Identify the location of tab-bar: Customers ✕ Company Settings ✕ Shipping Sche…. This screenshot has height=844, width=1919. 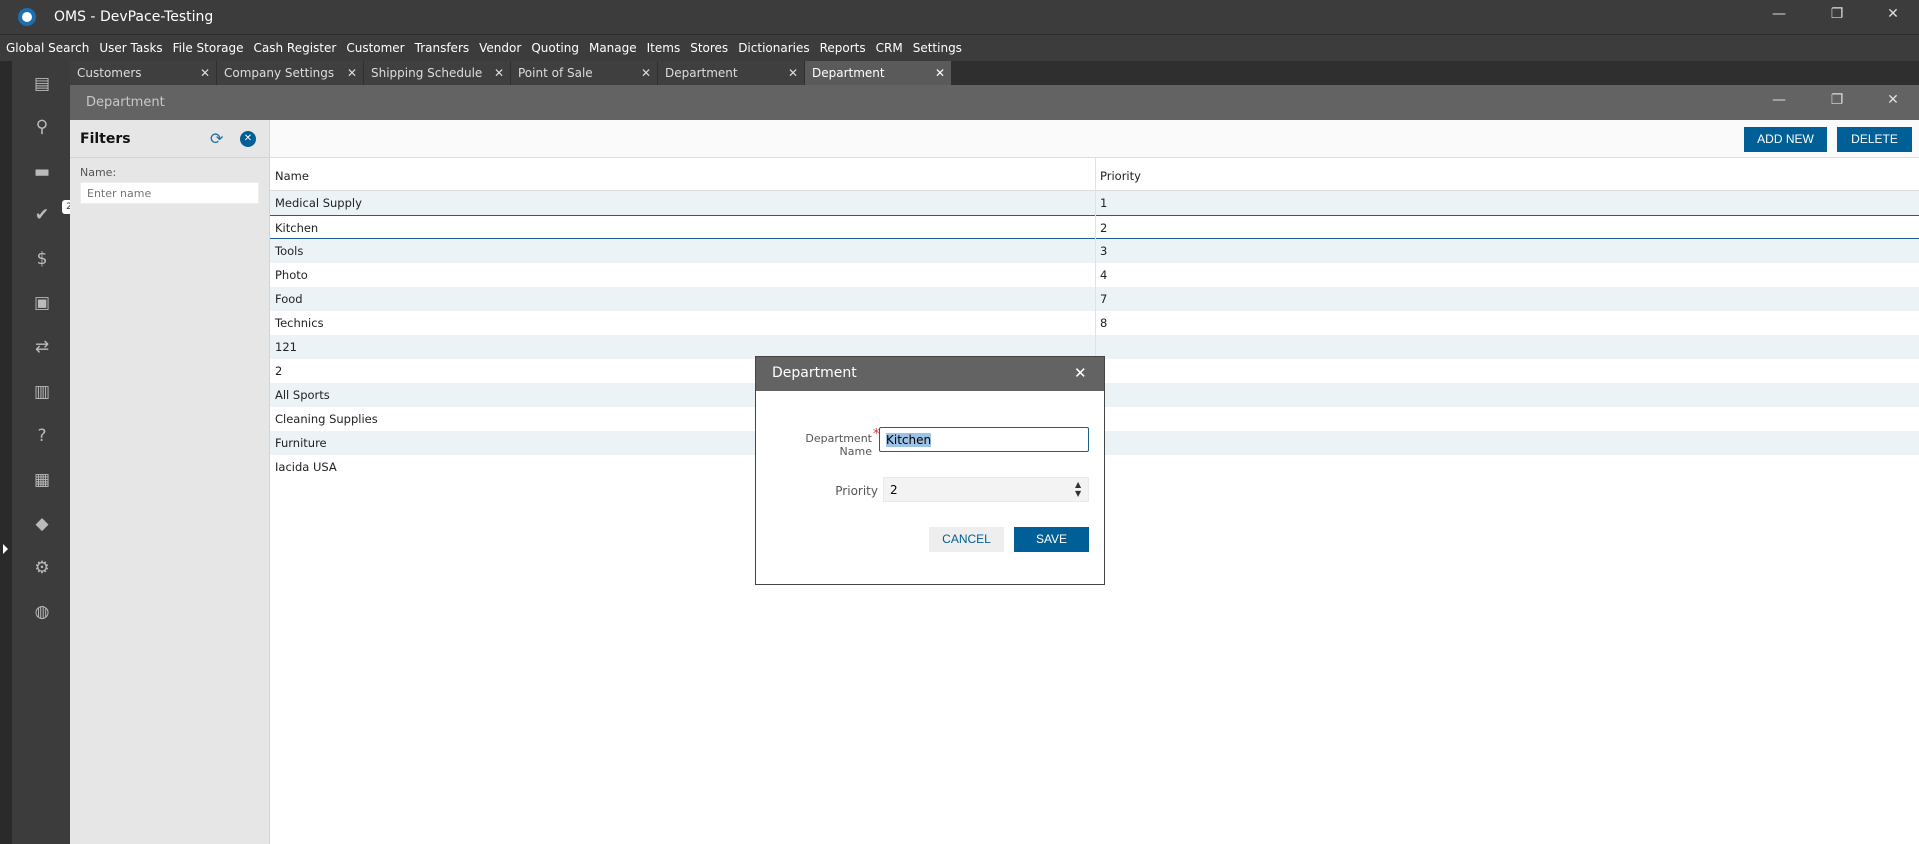
(994, 73).